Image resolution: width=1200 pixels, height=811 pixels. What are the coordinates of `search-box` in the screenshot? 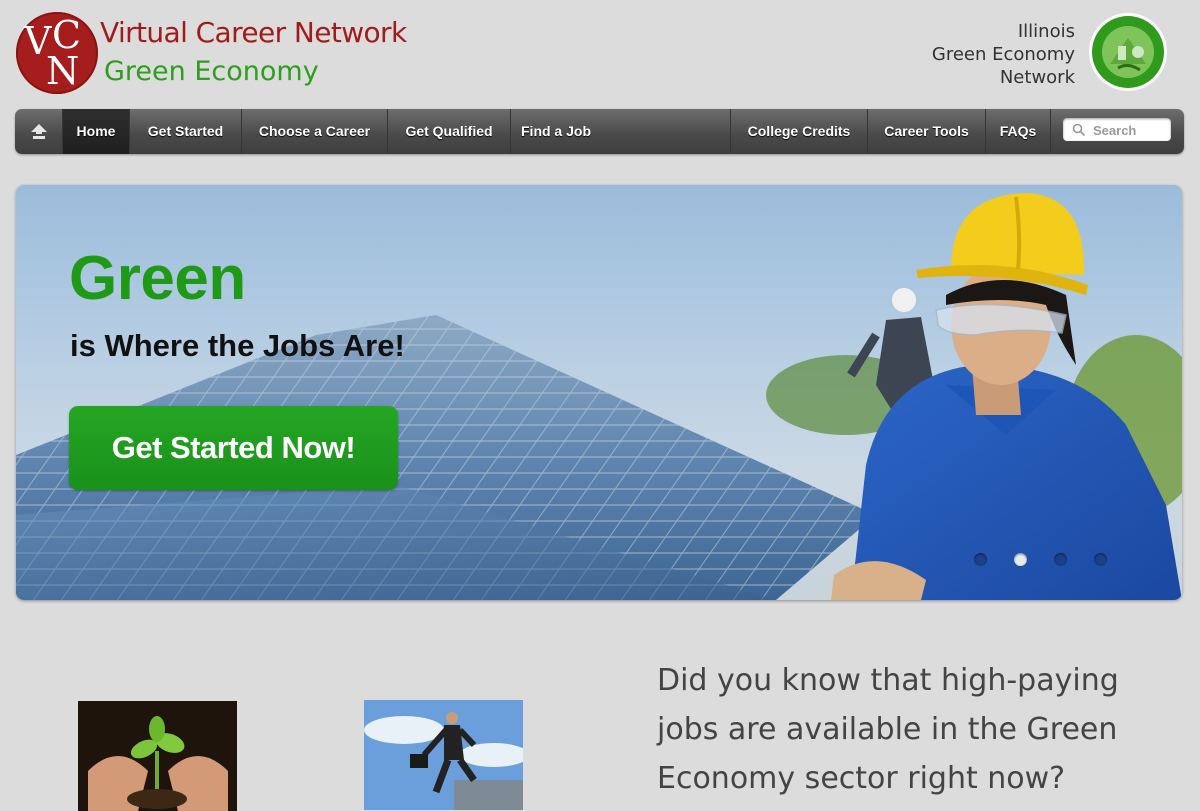 It's located at (1117, 129).